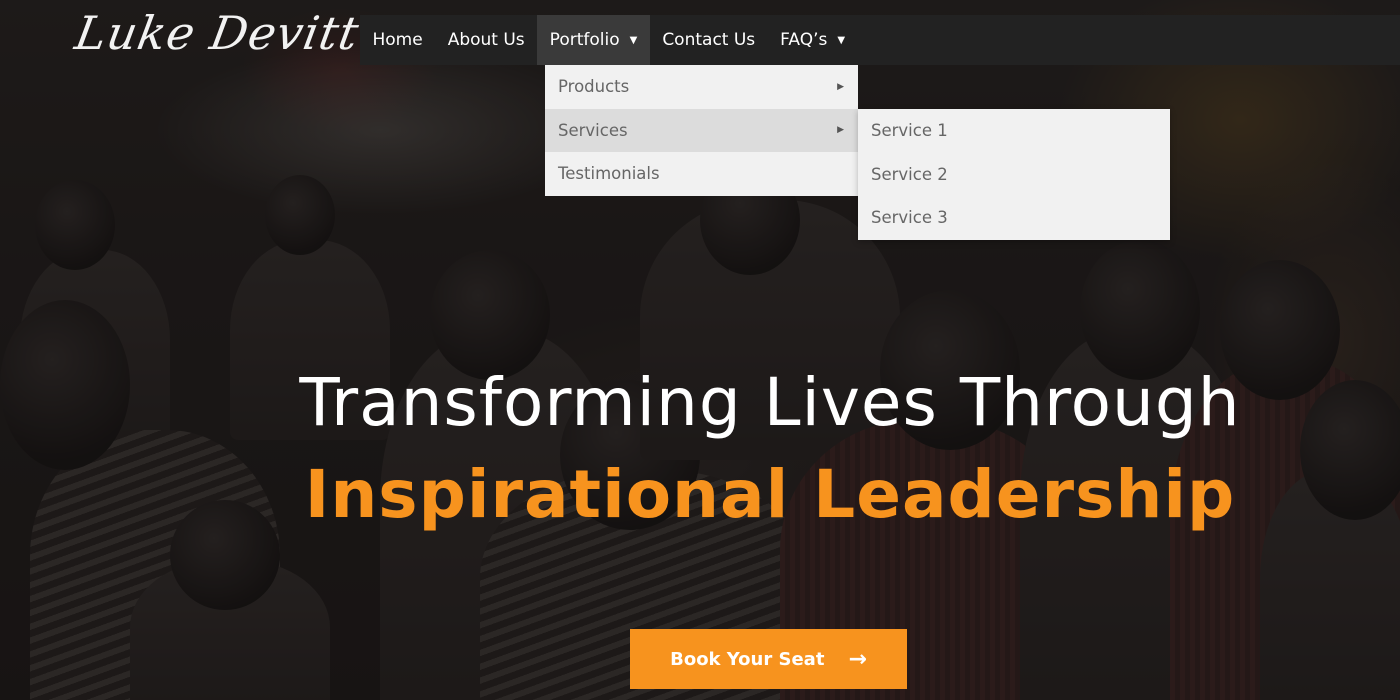  Describe the element at coordinates (593, 130) in the screenshot. I see `dropdown-item-label: Services` at that location.